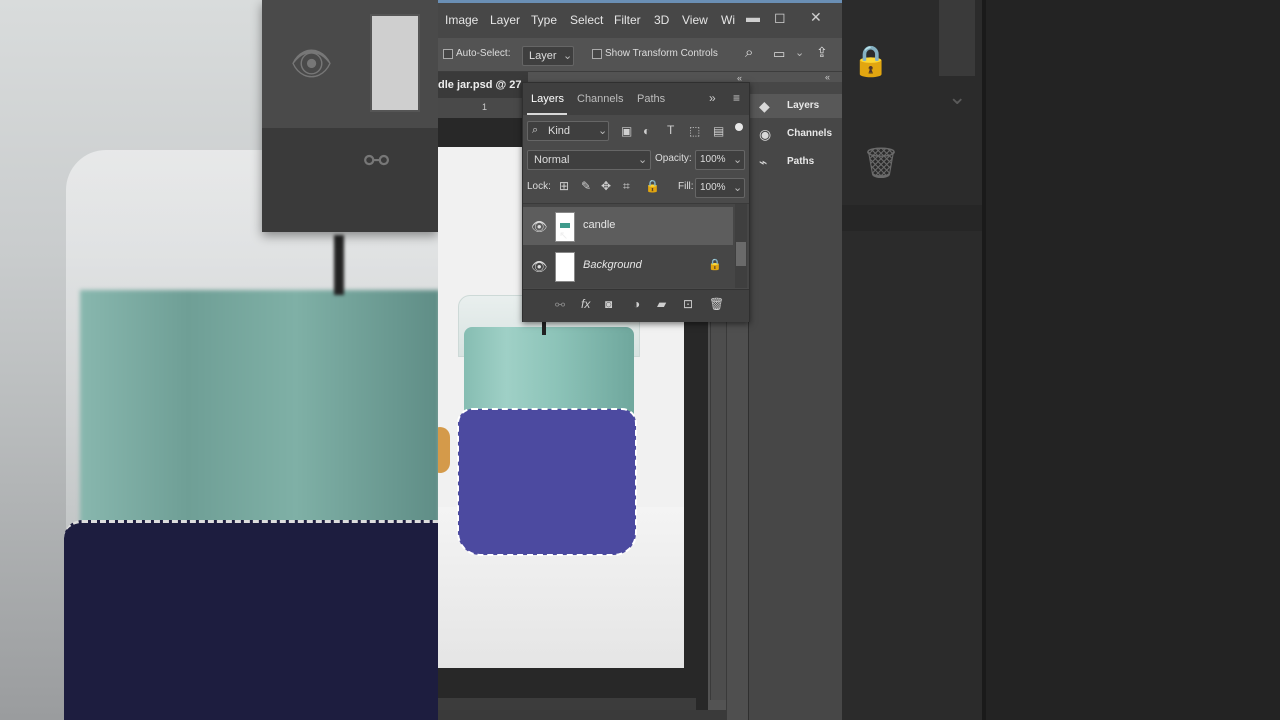 The image size is (1280, 720). I want to click on filter-kind-dropdown: ⌕ Kind ⌄, so click(568, 131).